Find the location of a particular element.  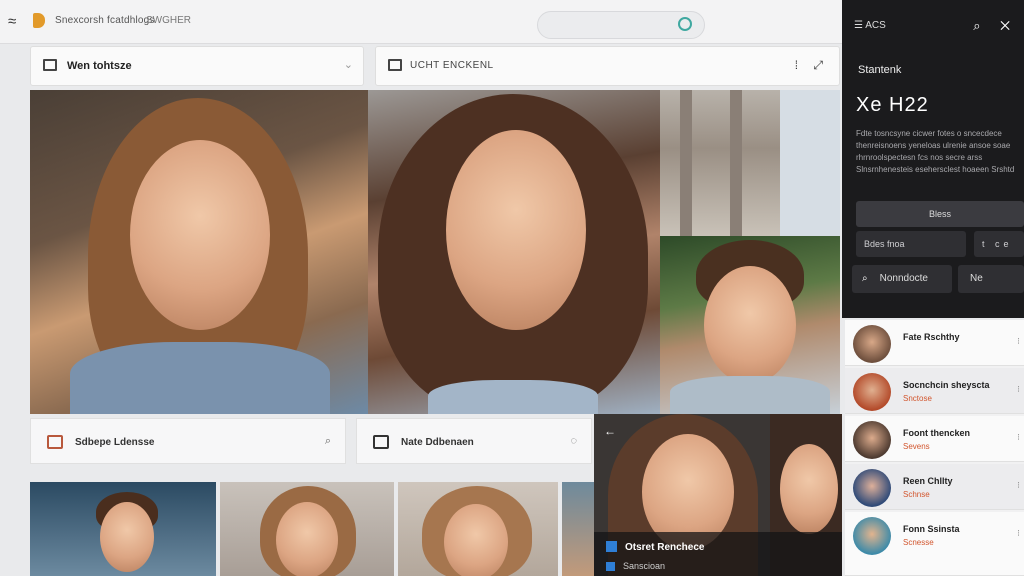

info-bar-right: Nate Ddbenaen ◌ is located at coordinates (474, 441).